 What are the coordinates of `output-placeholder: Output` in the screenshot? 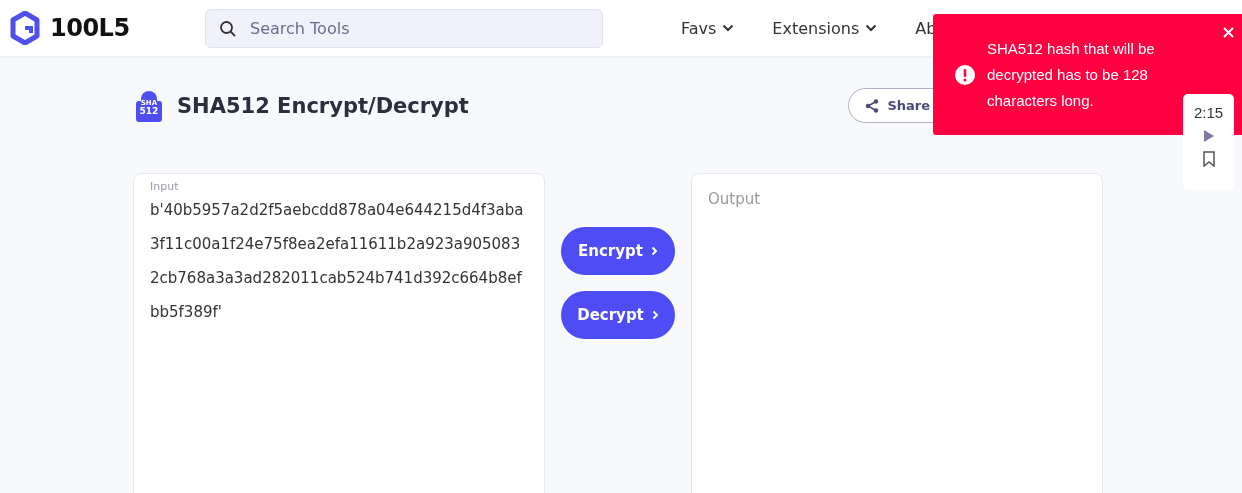 It's located at (734, 199).